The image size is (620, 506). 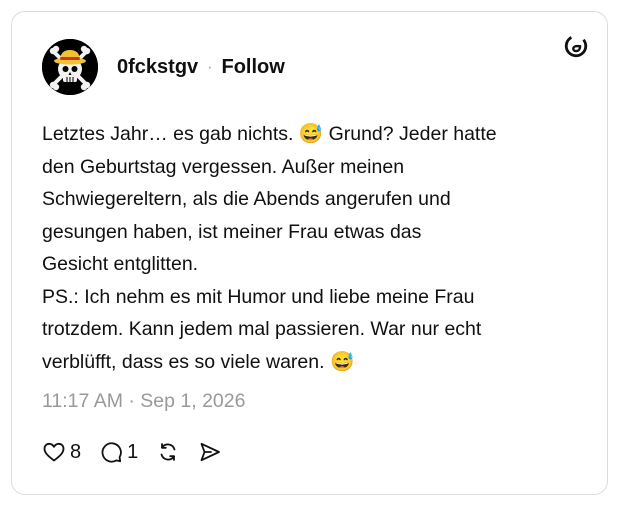 What do you see at coordinates (252, 67) in the screenshot?
I see `follow-button: Follow` at bounding box center [252, 67].